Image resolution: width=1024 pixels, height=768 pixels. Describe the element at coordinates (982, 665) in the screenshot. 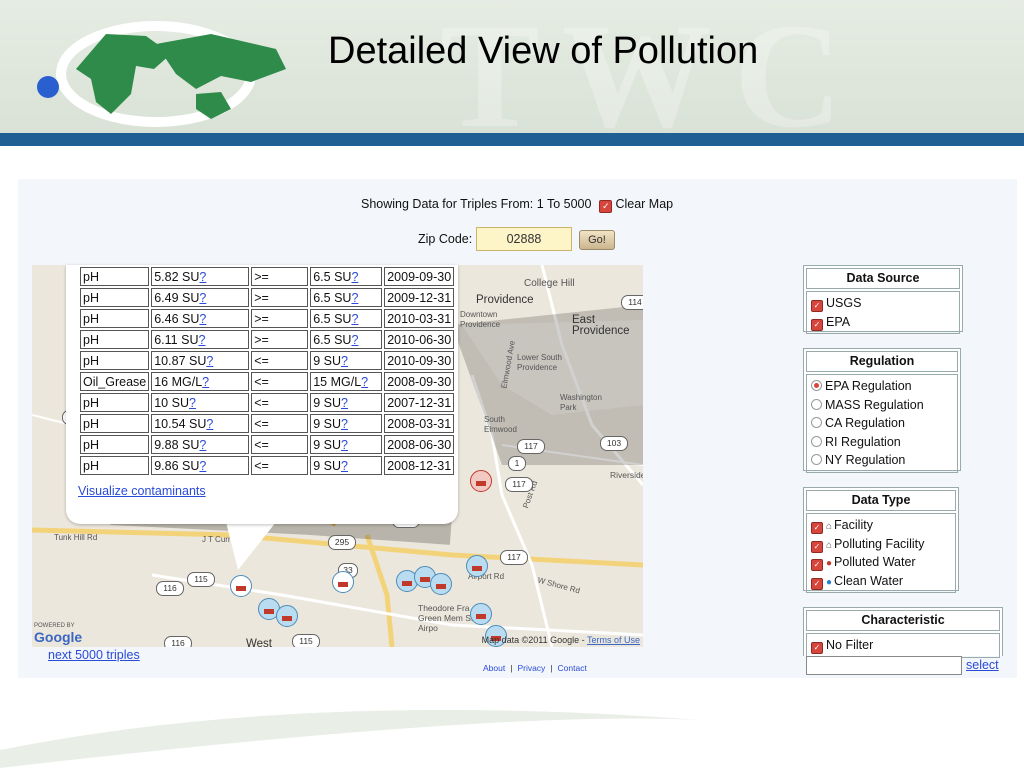

I see `select-link: select` at that location.